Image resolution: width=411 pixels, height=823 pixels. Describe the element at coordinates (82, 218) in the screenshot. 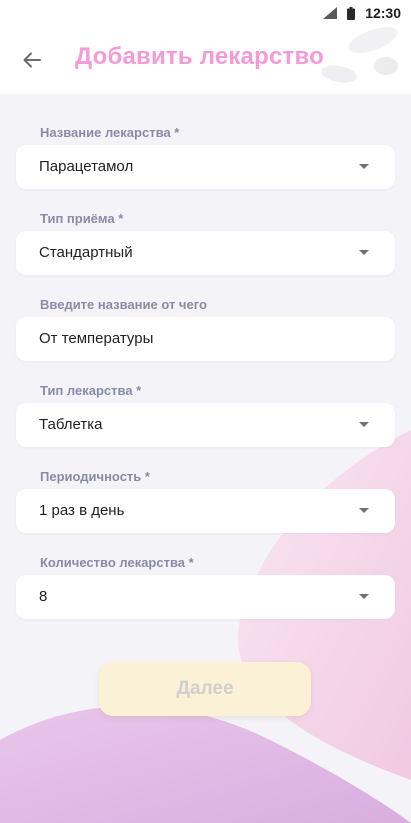

I see `field-label: Тип приёма *` at that location.